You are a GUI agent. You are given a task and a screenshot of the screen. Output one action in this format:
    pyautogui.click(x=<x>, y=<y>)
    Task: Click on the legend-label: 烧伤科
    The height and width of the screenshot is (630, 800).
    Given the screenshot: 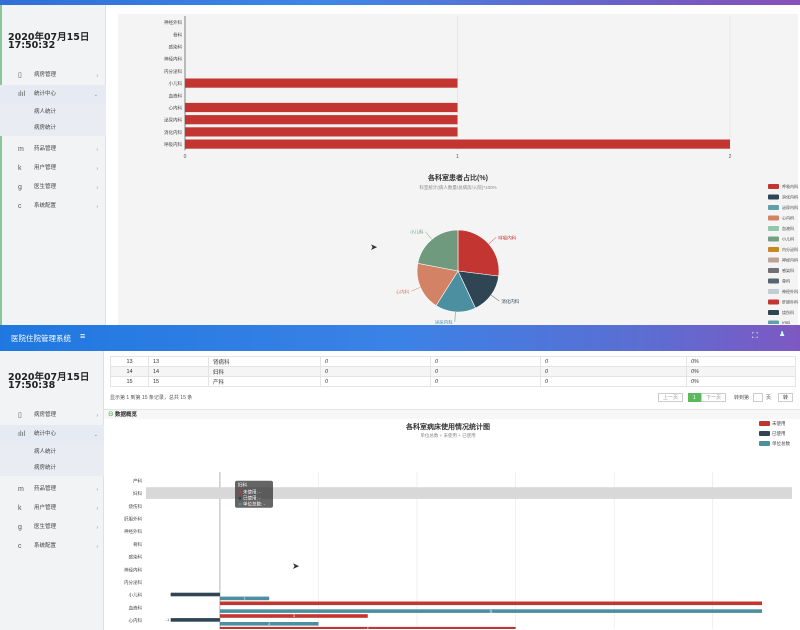 What is the action you would take?
    pyautogui.click(x=788, y=312)
    